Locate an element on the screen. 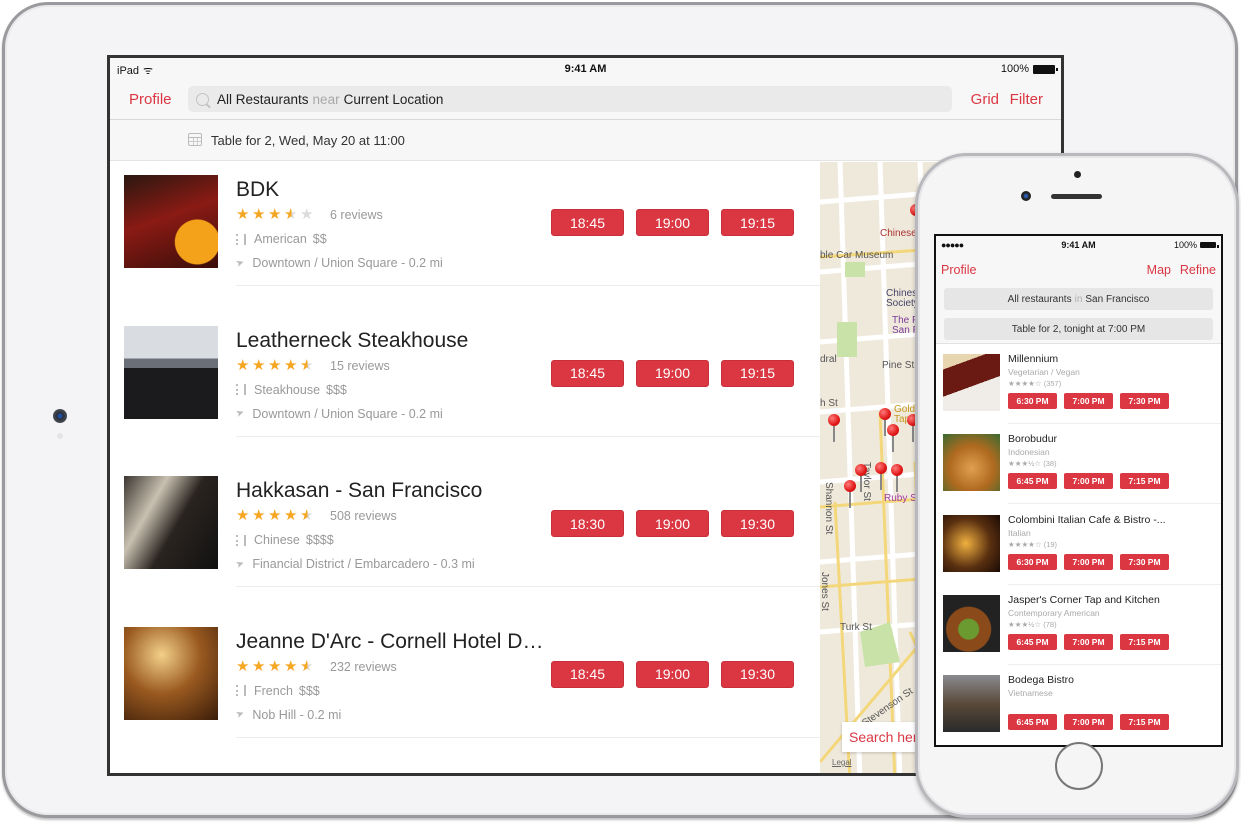  battery-percent: 100% is located at coordinates (1185, 245).